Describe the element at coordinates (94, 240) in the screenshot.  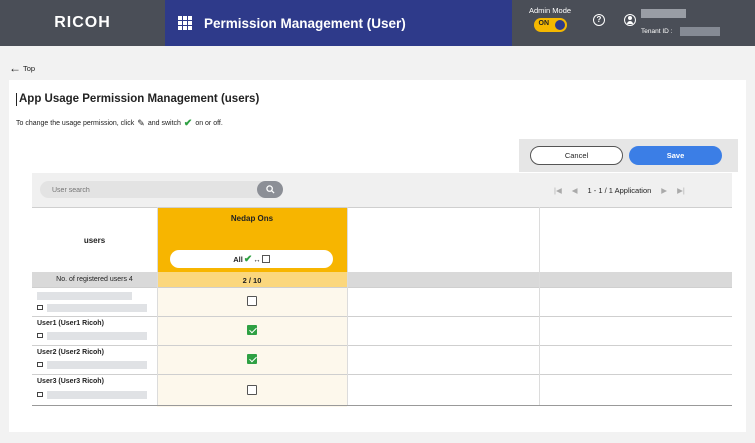
I see `users-column-header: users` at that location.